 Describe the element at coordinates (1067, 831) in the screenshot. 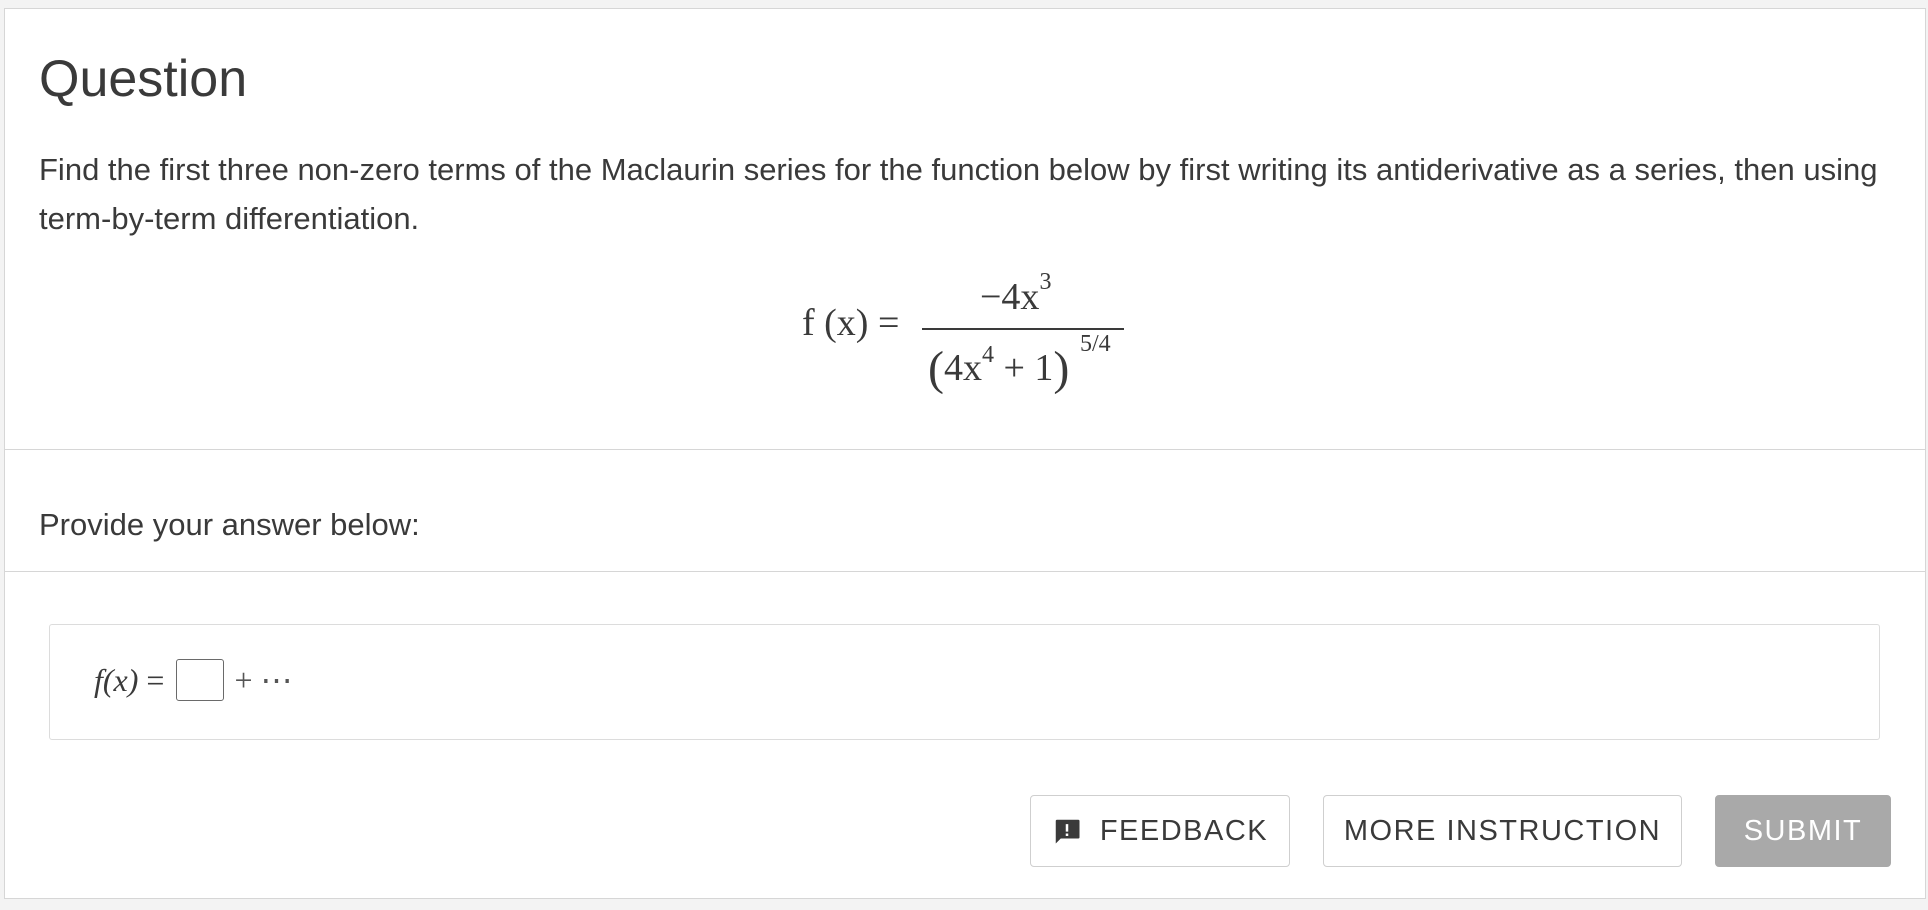

I see `feedback-icon` at that location.